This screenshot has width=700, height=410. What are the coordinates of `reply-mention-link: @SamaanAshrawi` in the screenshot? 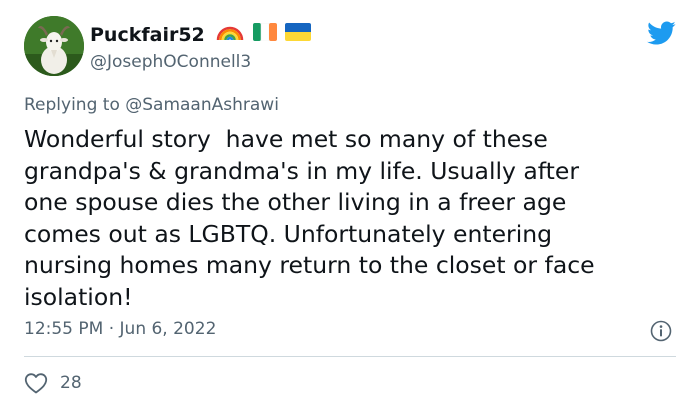 It's located at (202, 105).